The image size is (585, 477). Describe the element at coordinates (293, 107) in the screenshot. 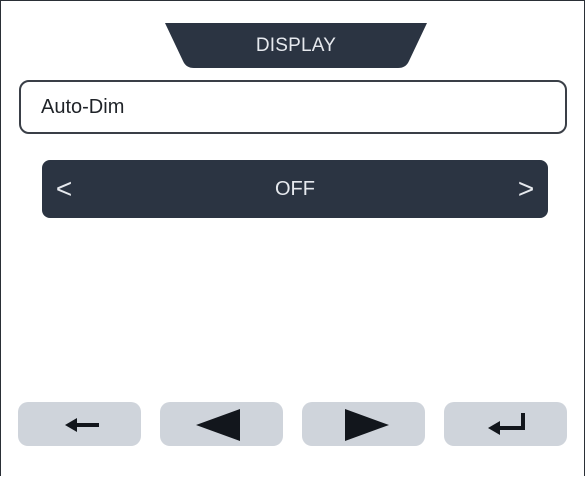

I see `setting-name-field: Auto-Dim` at that location.